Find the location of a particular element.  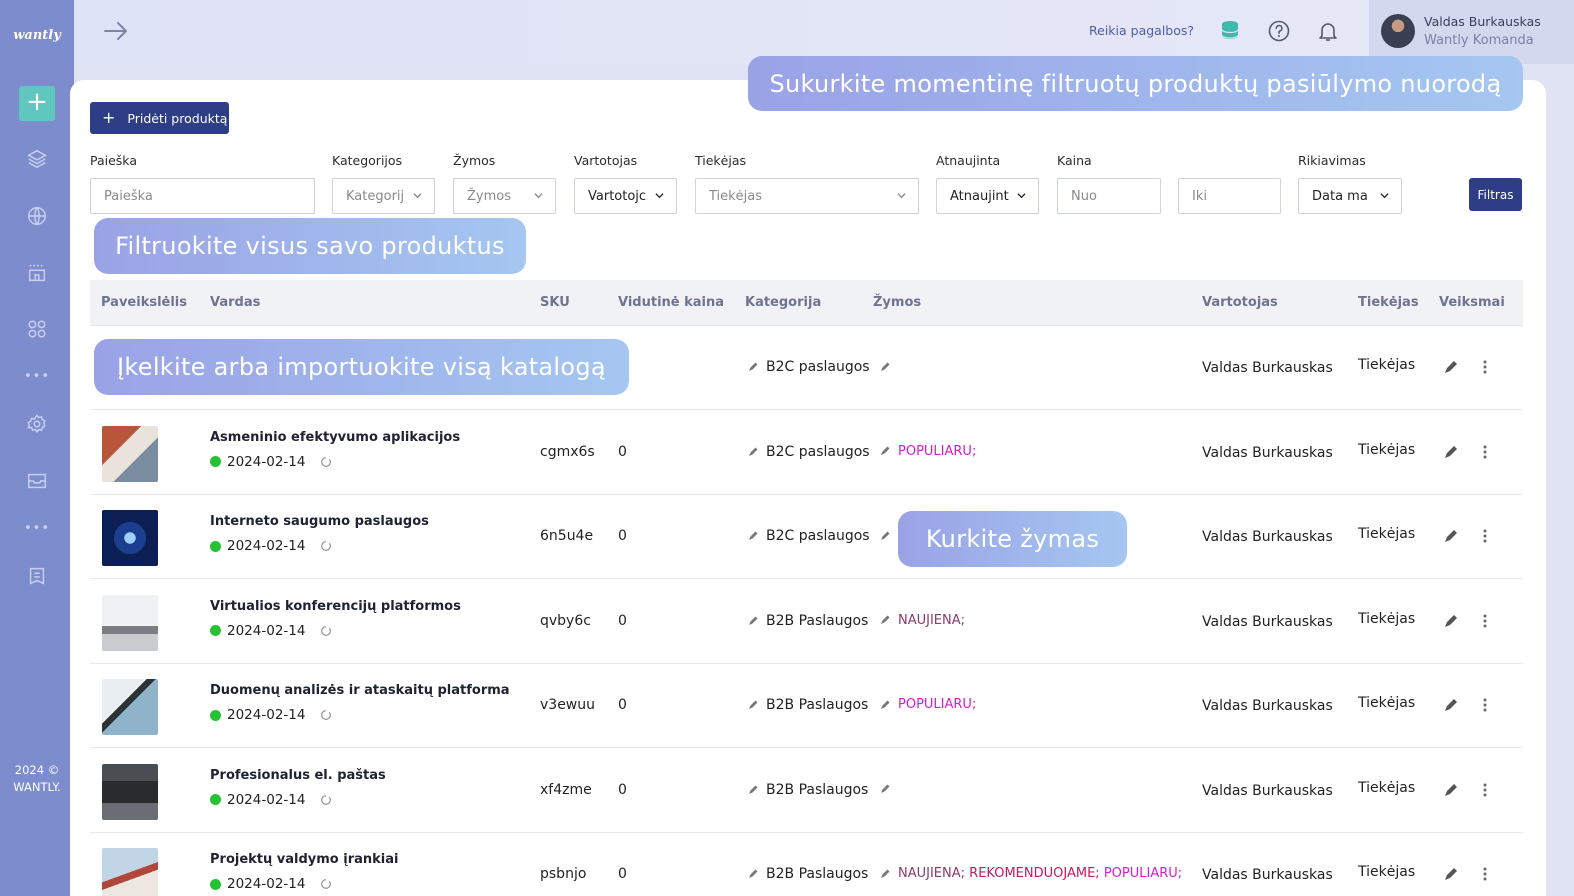

avatar is located at coordinates (1398, 31).